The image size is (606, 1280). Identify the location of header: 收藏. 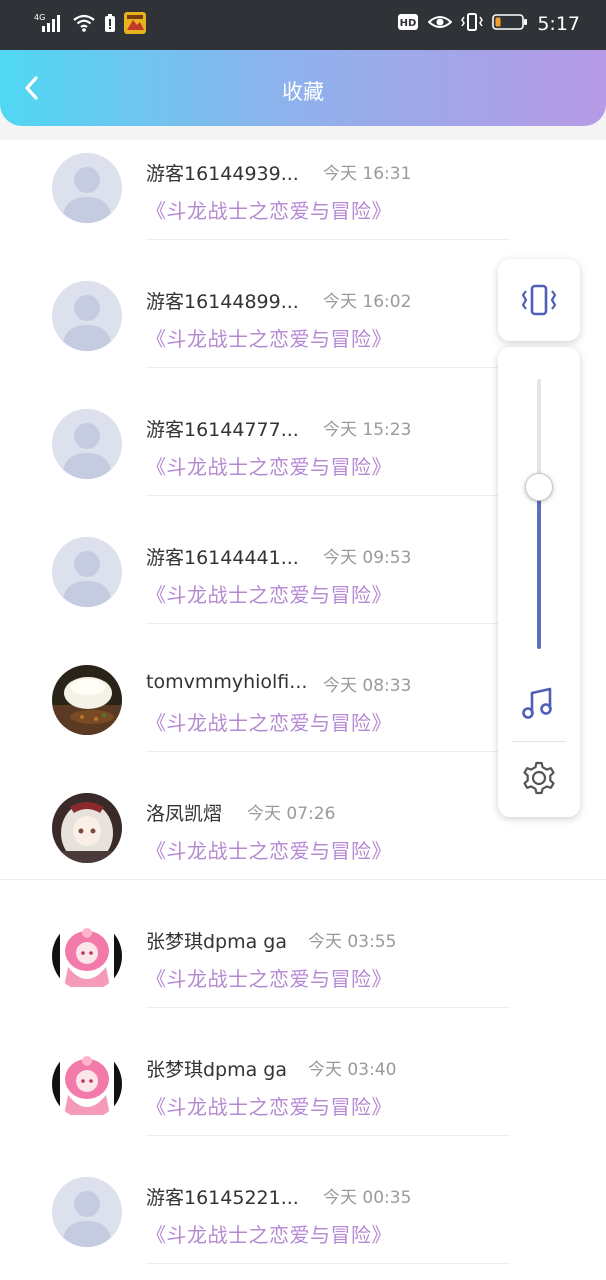
(303, 88).